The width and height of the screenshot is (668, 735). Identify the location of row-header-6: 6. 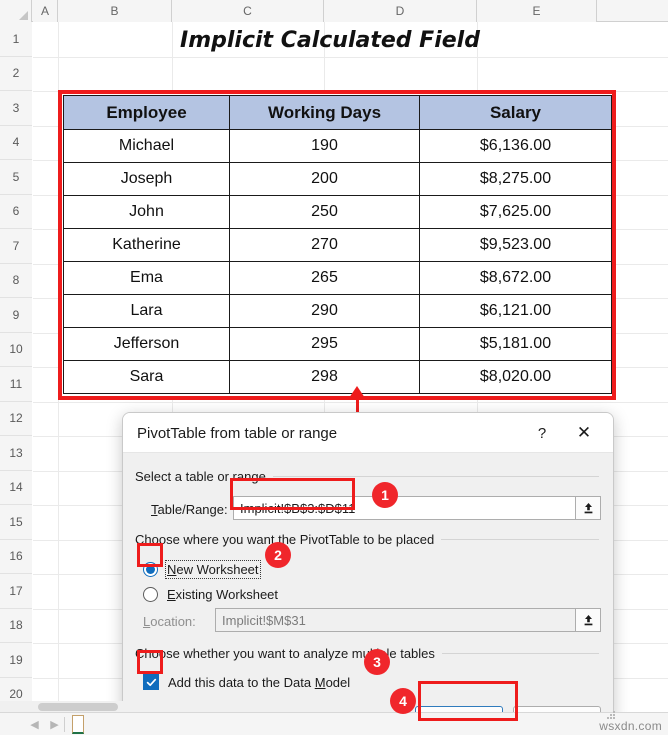
(16, 211).